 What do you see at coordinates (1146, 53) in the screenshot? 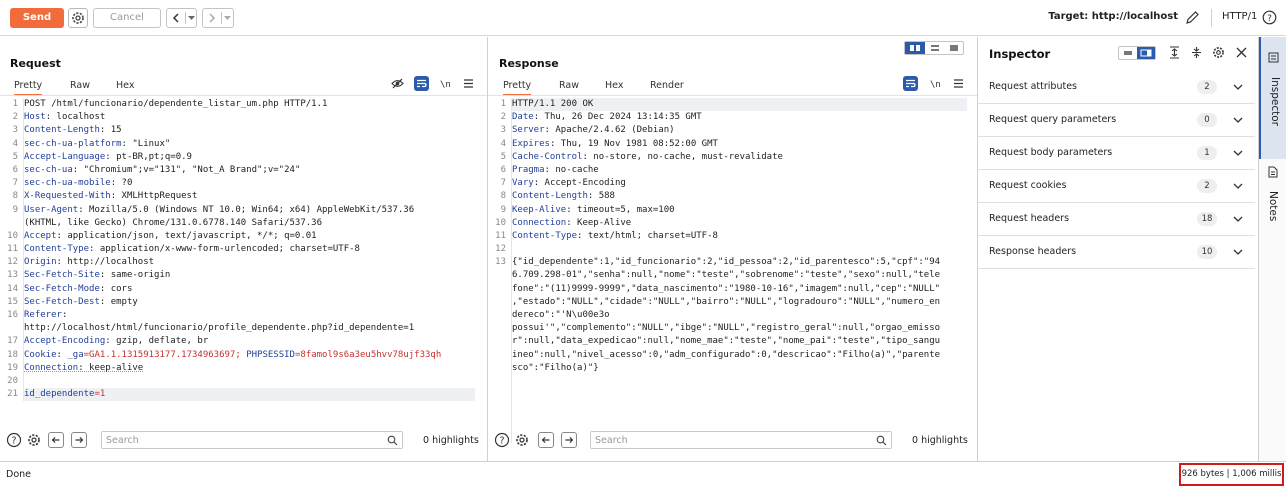
I see `split-view-icon` at bounding box center [1146, 53].